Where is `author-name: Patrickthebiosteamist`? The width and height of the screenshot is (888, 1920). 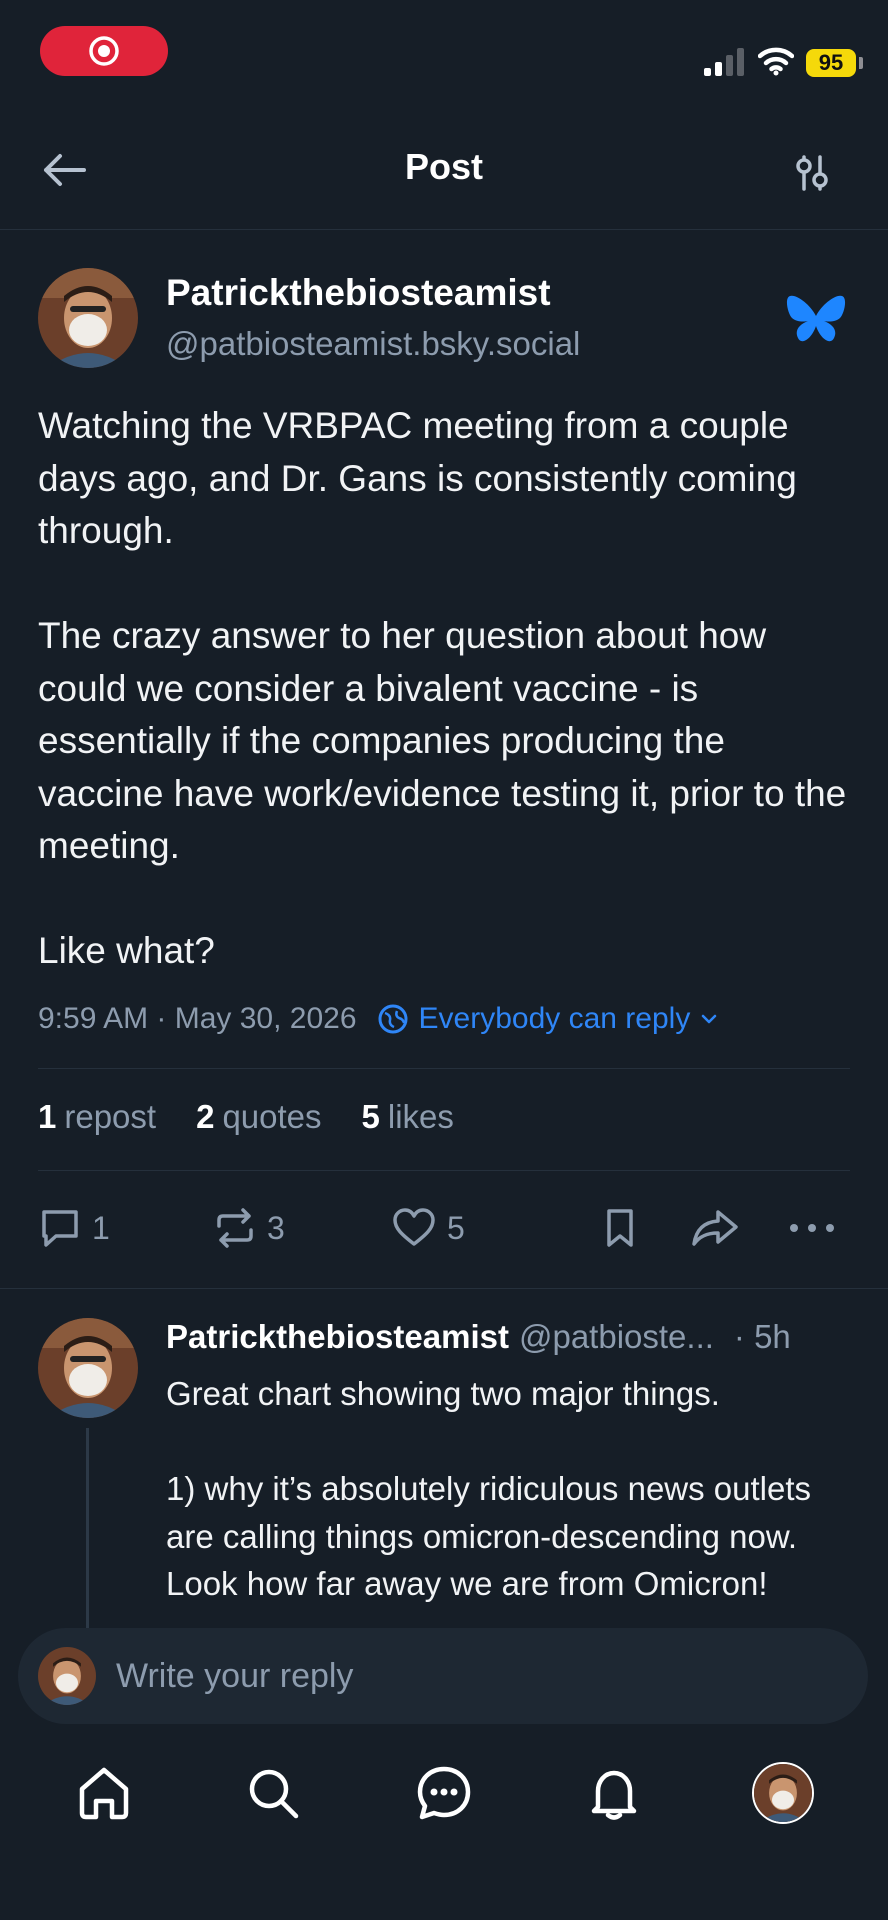 author-name: Patrickthebiosteamist is located at coordinates (358, 293).